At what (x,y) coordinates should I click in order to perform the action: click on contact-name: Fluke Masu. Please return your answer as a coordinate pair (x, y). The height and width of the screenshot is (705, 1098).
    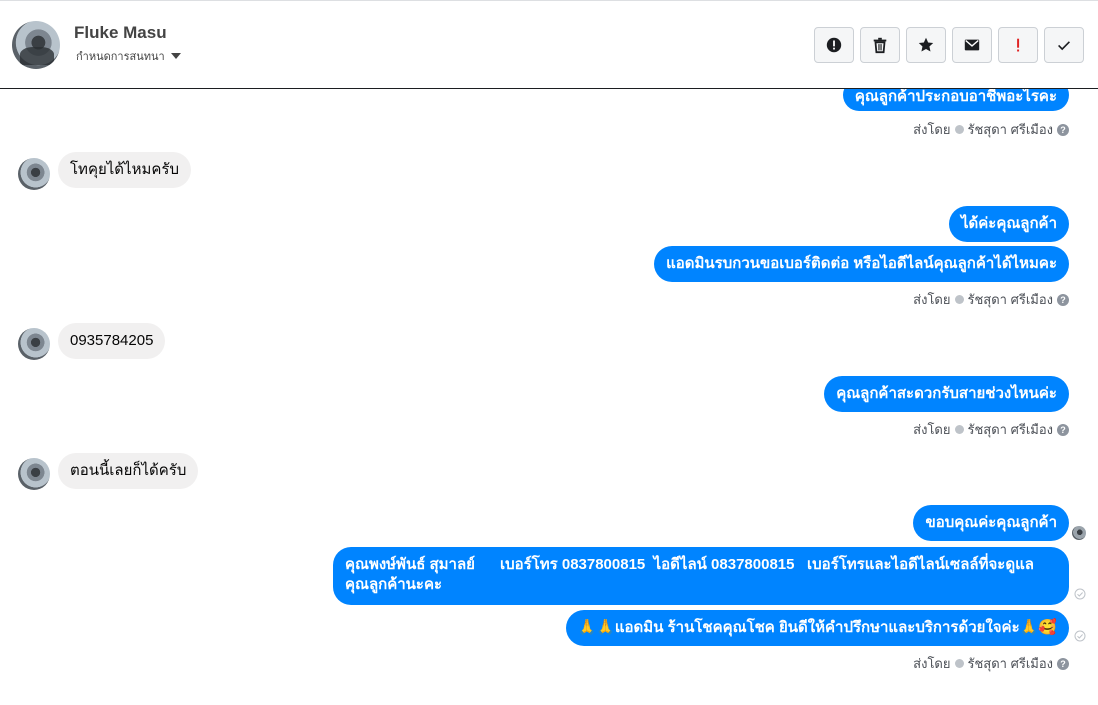
    Looking at the image, I should click on (120, 33).